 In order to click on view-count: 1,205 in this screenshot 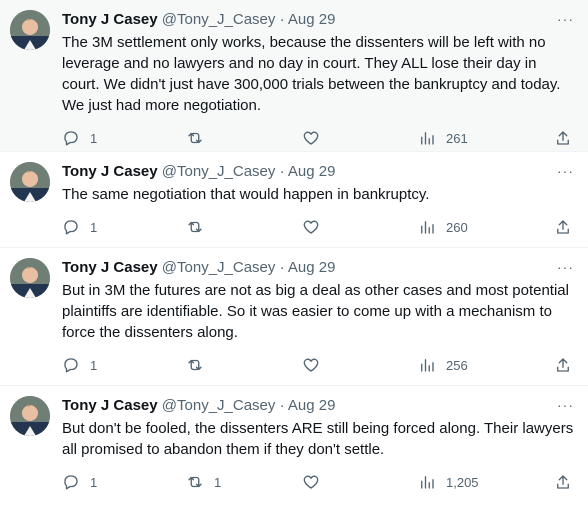, I will do `click(462, 482)`.